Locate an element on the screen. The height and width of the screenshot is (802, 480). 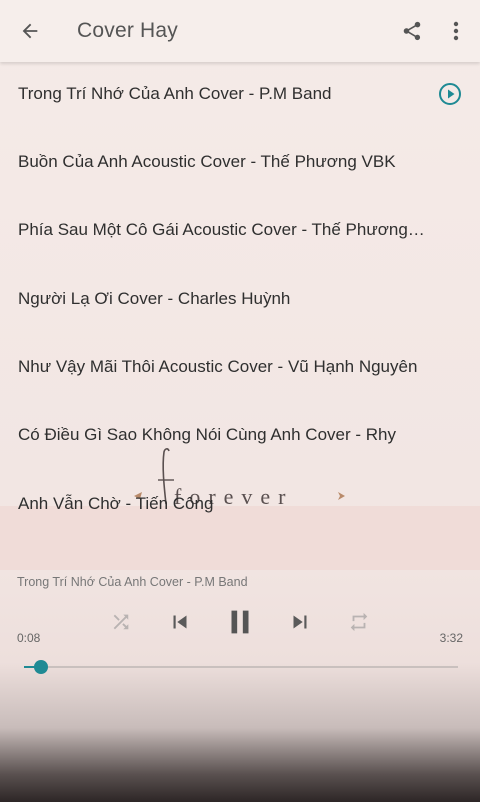
share-icon is located at coordinates (412, 31).